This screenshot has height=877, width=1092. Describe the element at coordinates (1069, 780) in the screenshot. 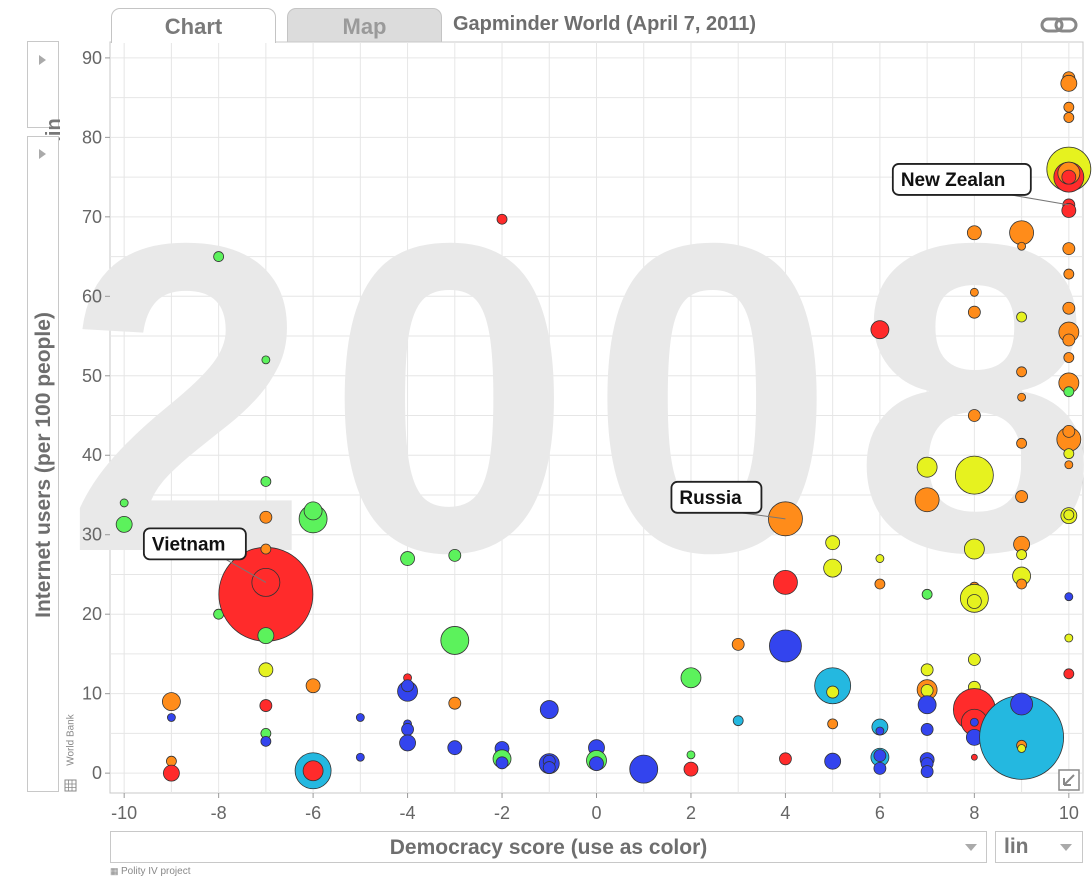

I see `expand-icon` at that location.